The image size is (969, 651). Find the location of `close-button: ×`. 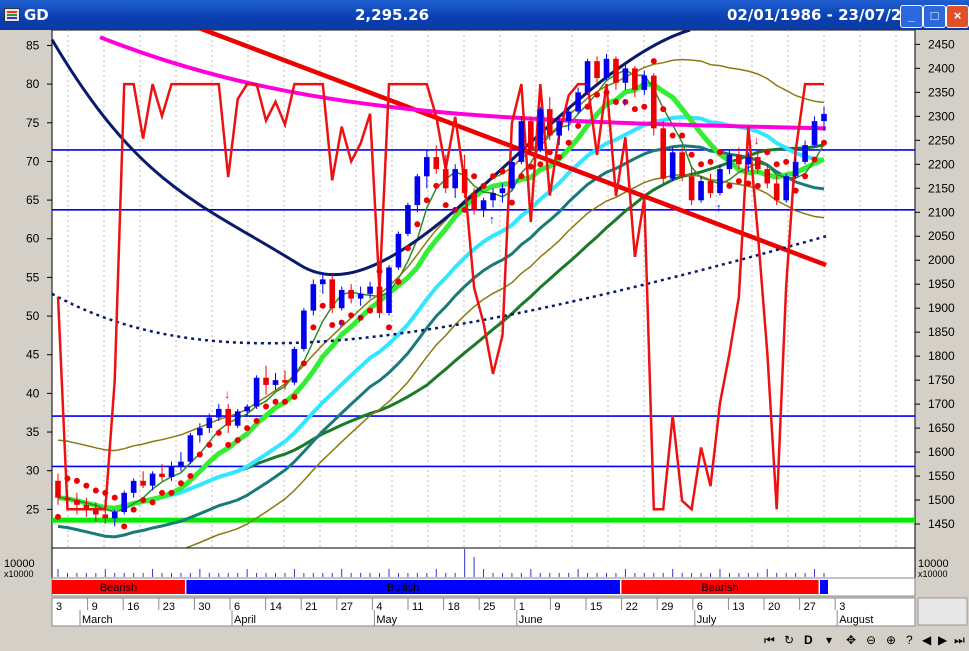

close-button: × is located at coordinates (957, 16).